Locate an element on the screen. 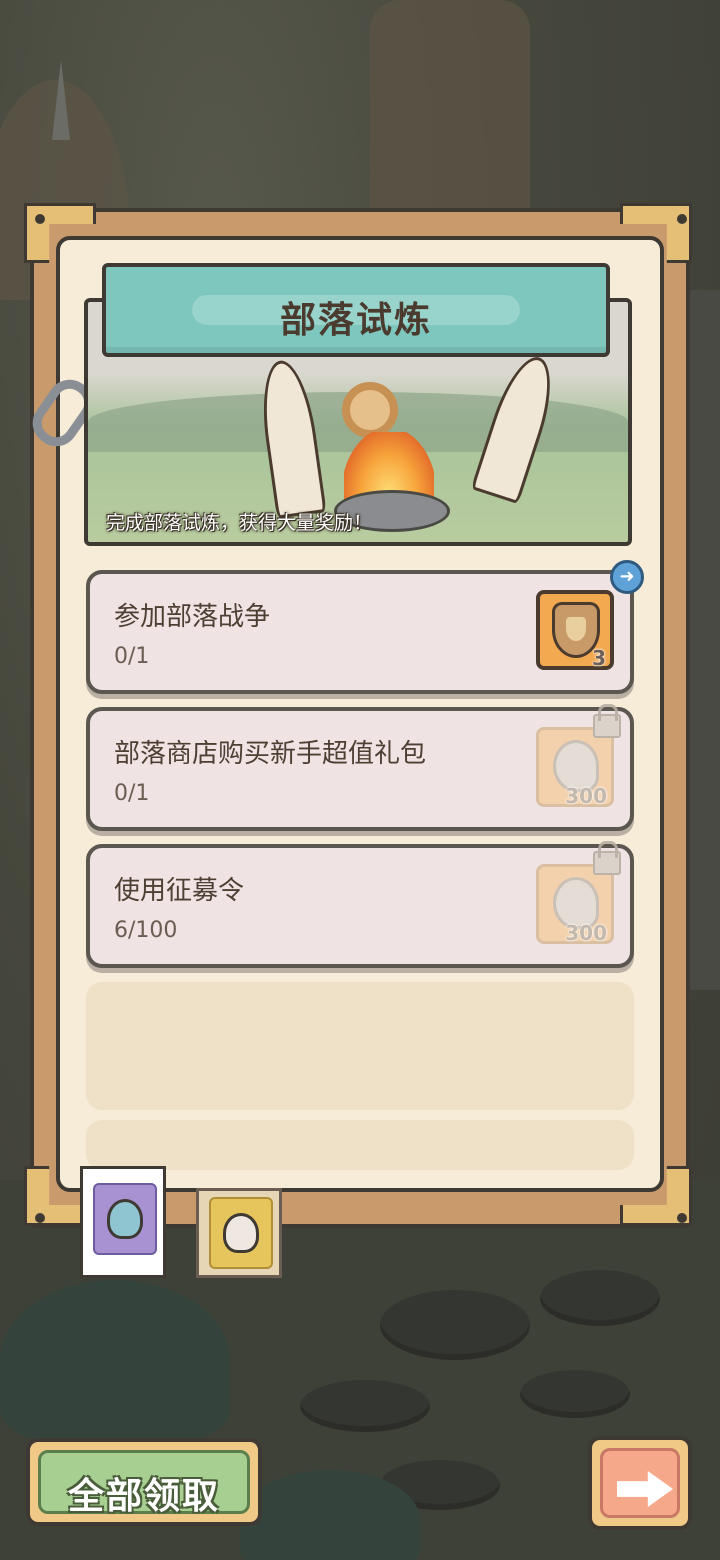  white-skull-icon is located at coordinates (241, 1233).